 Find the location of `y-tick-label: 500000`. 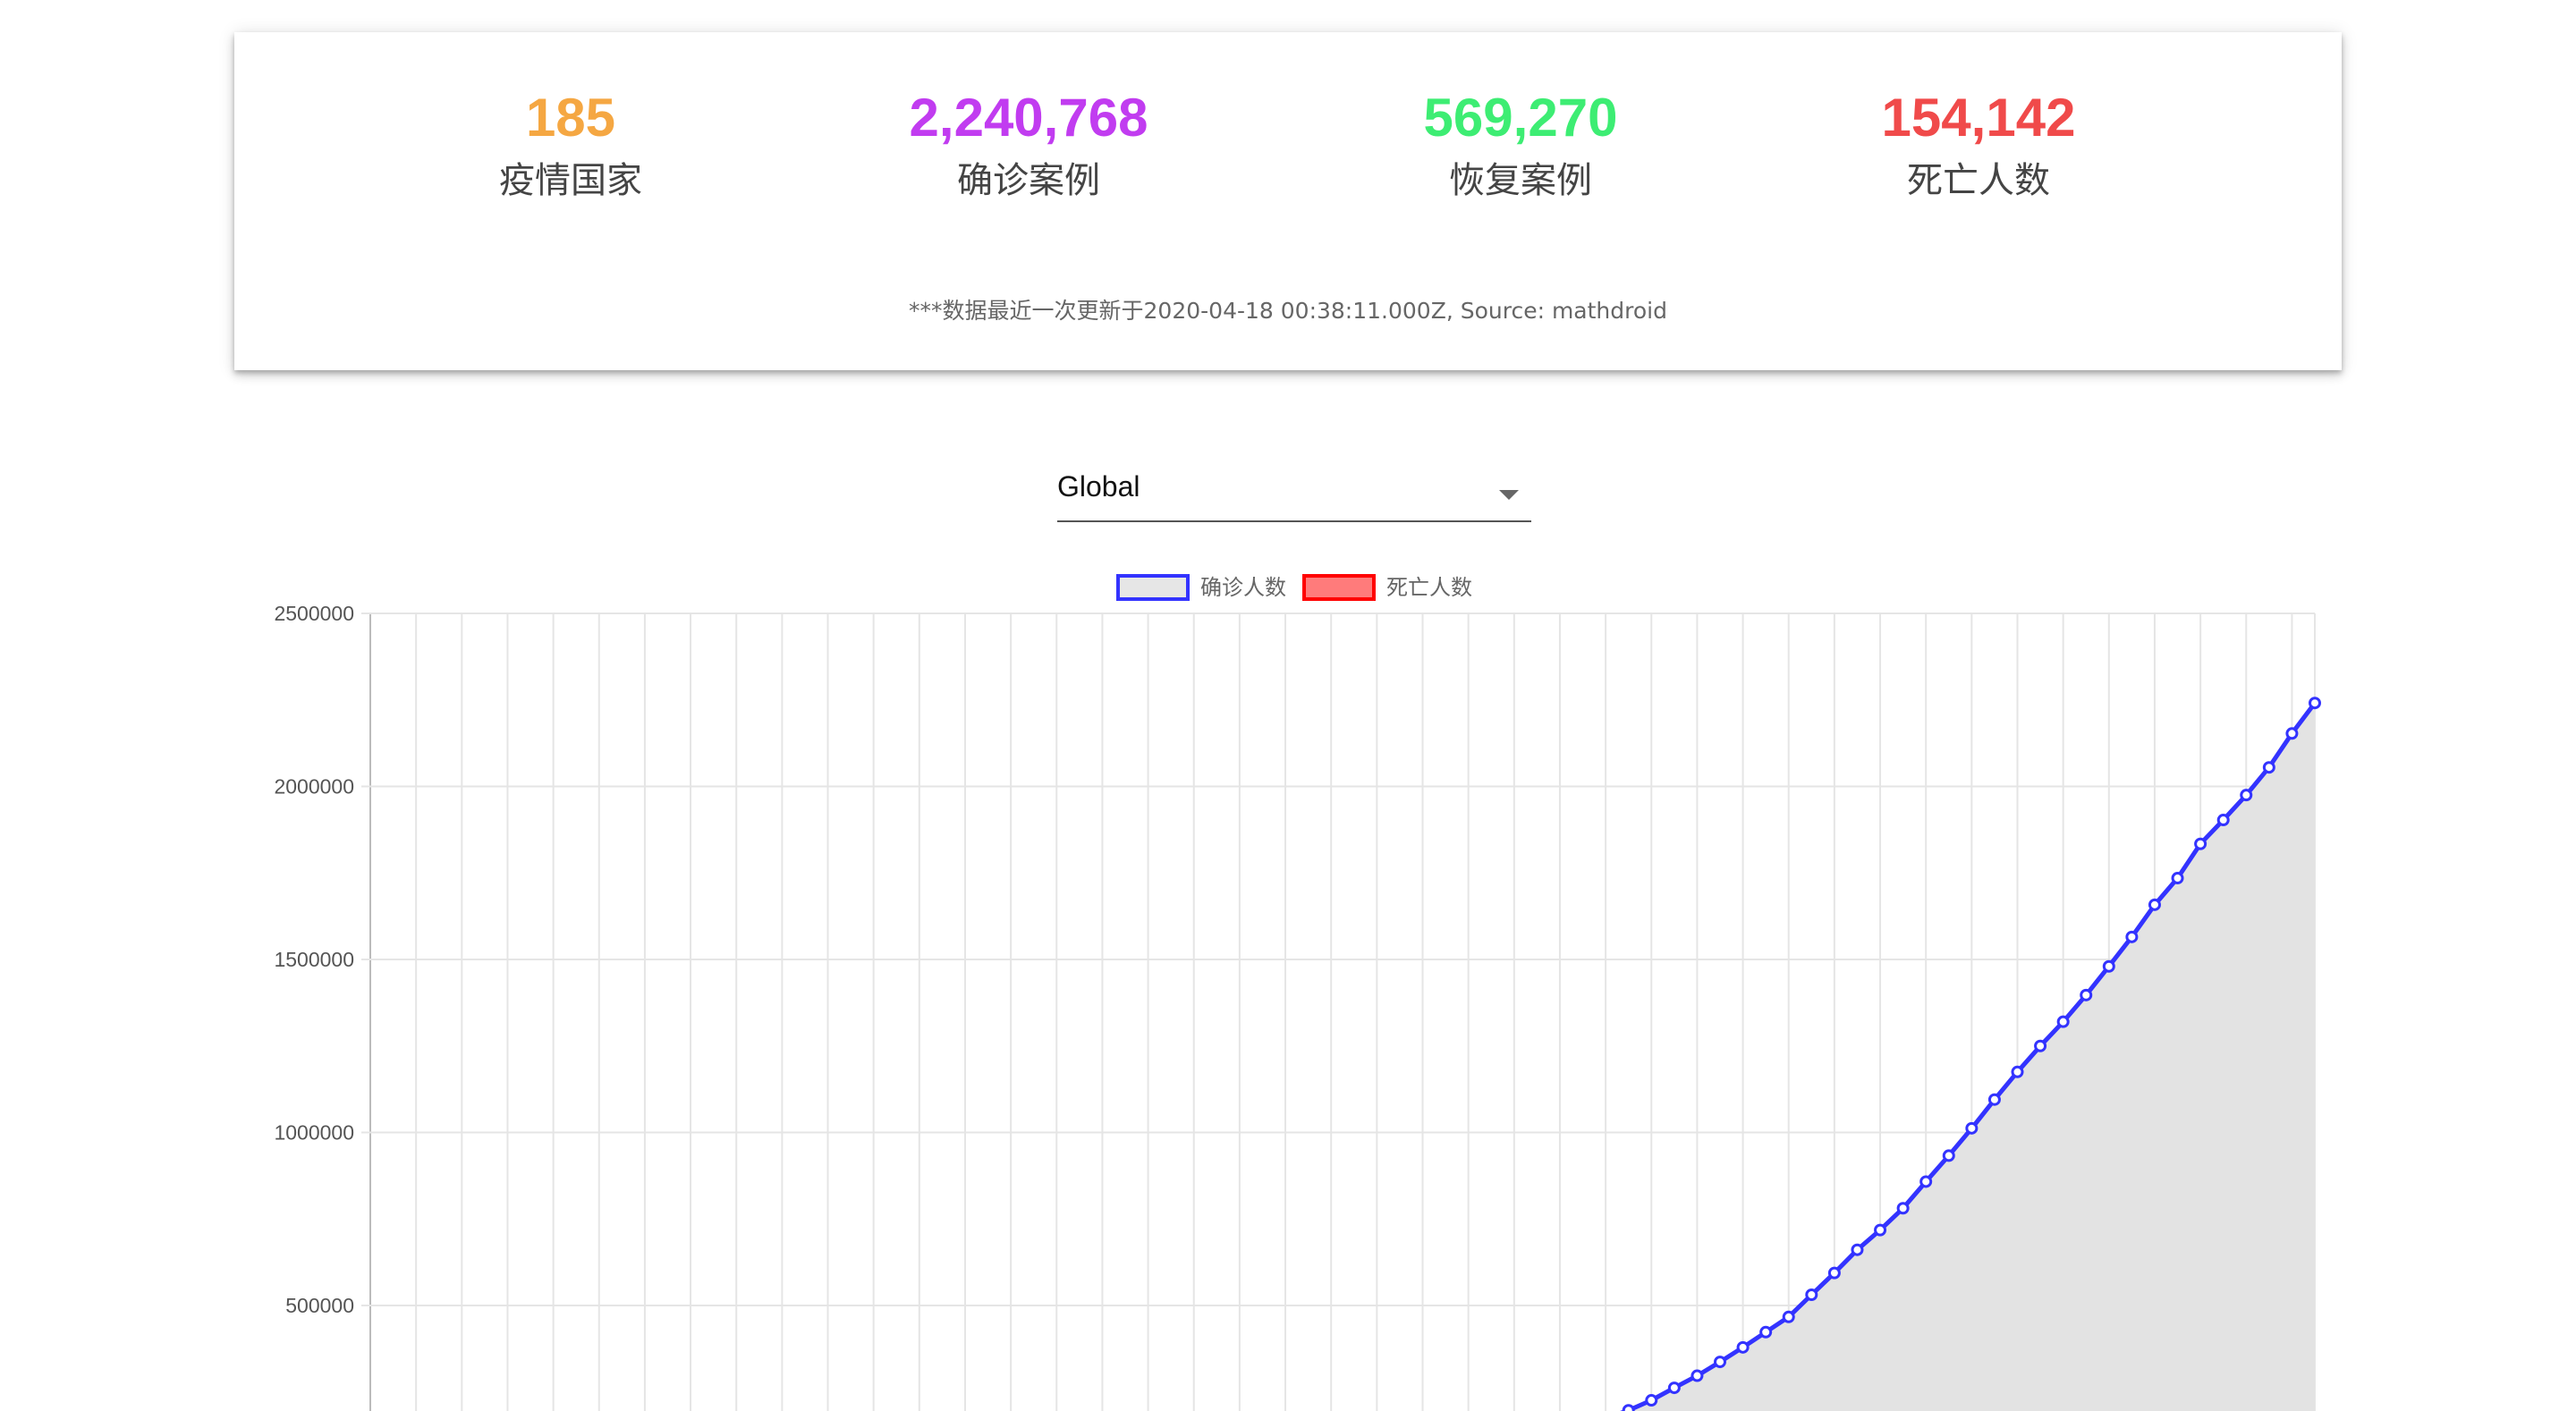

y-tick-label: 500000 is located at coordinates (319, 1305).